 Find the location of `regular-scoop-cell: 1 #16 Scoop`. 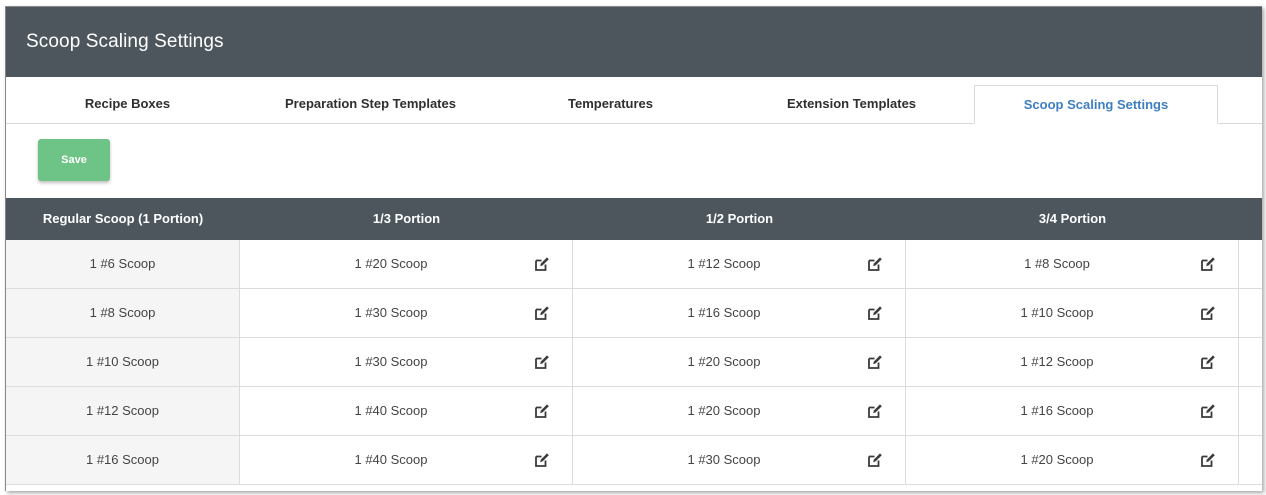

regular-scoop-cell: 1 #16 Scoop is located at coordinates (123, 460).